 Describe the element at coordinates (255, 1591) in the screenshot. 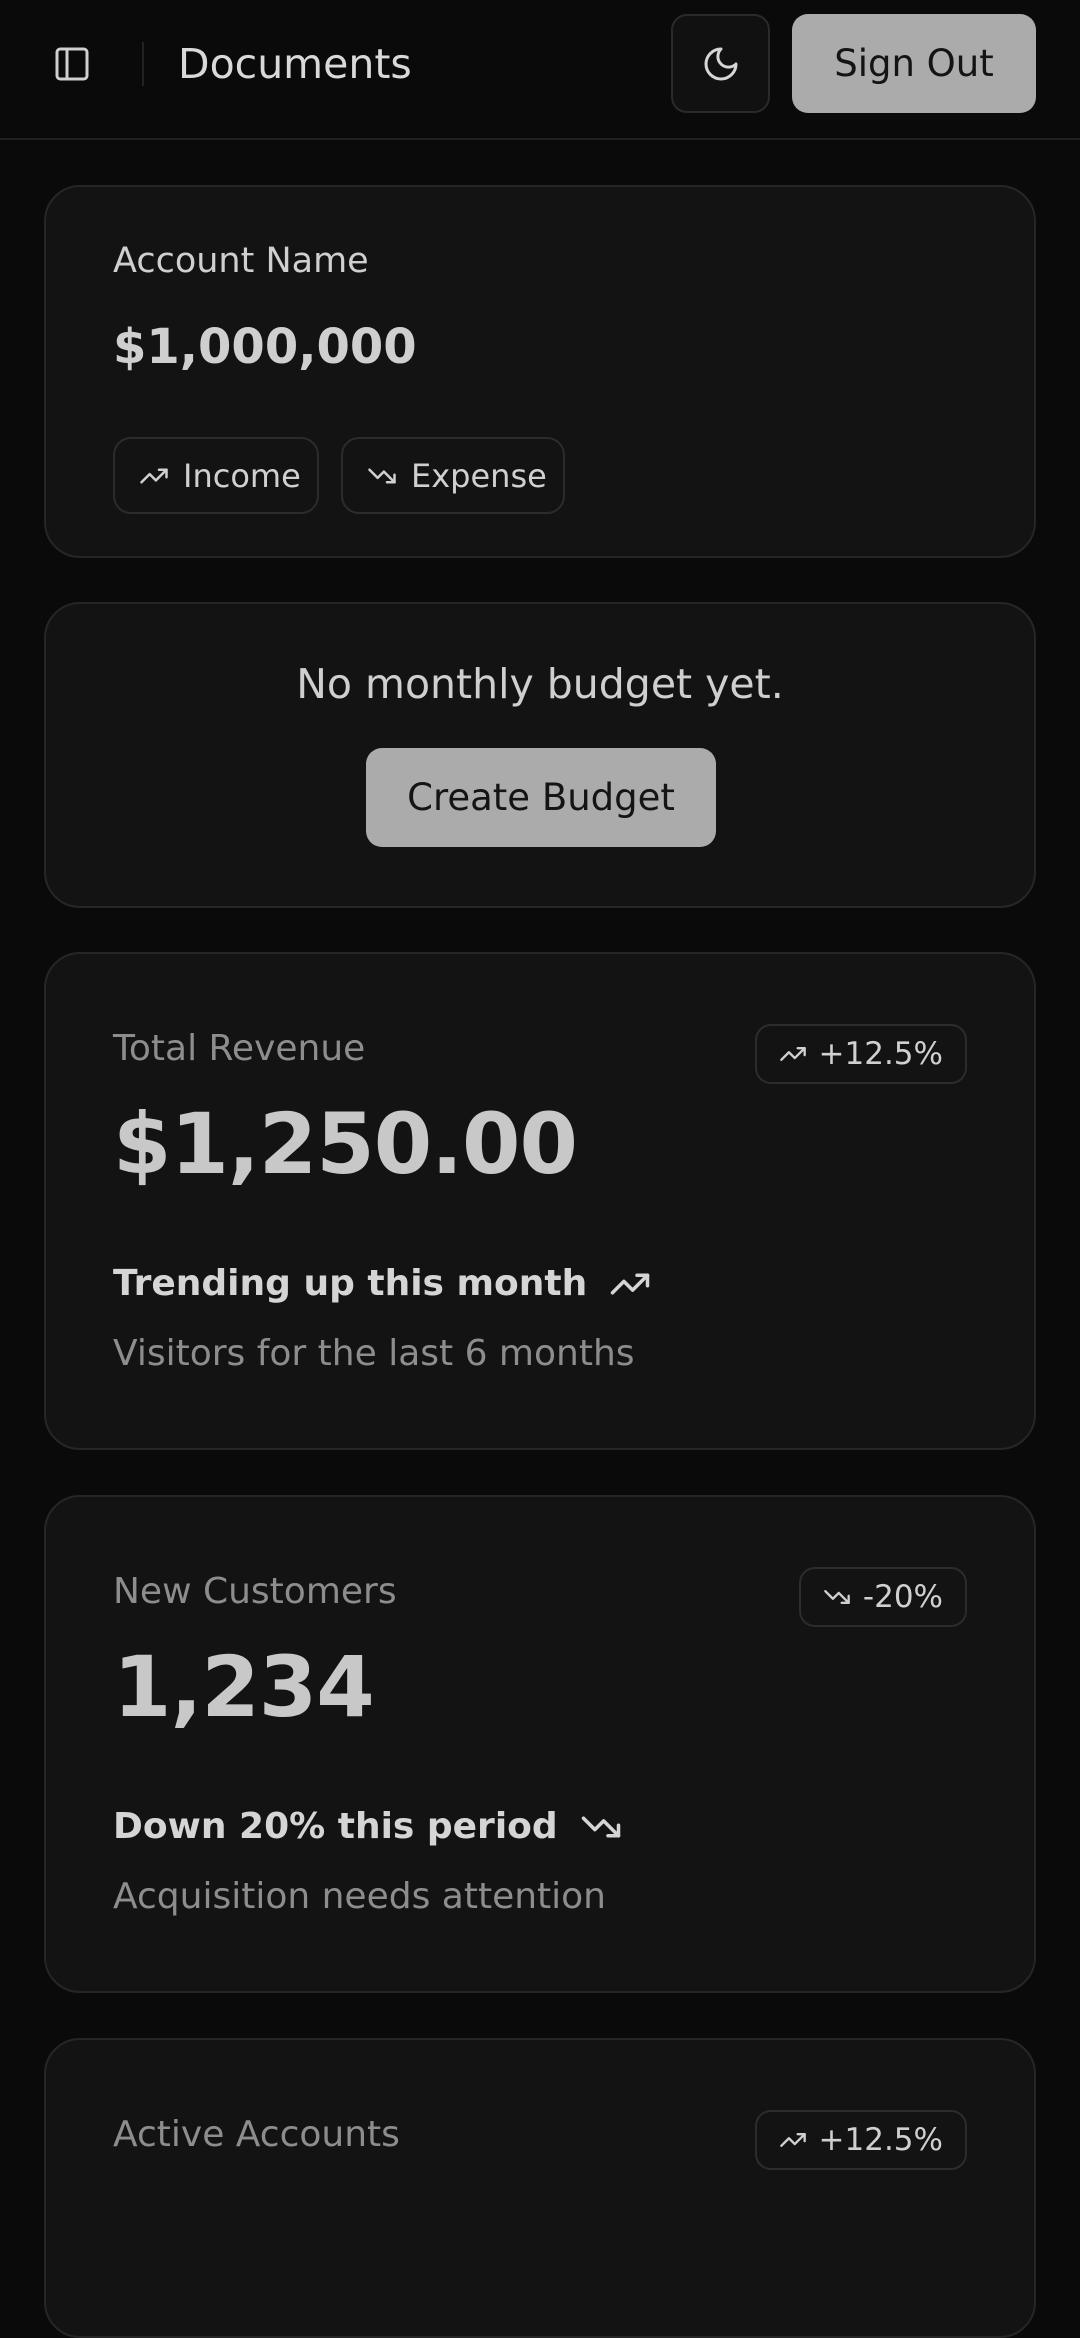

I see `metric-label: New Customers` at that location.